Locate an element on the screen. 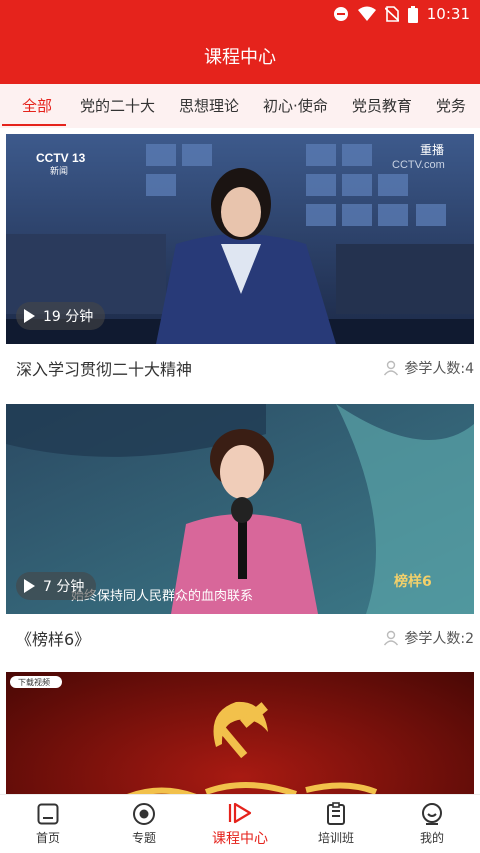 This screenshot has height=853, width=480. no-sim-icon is located at coordinates (391, 14).